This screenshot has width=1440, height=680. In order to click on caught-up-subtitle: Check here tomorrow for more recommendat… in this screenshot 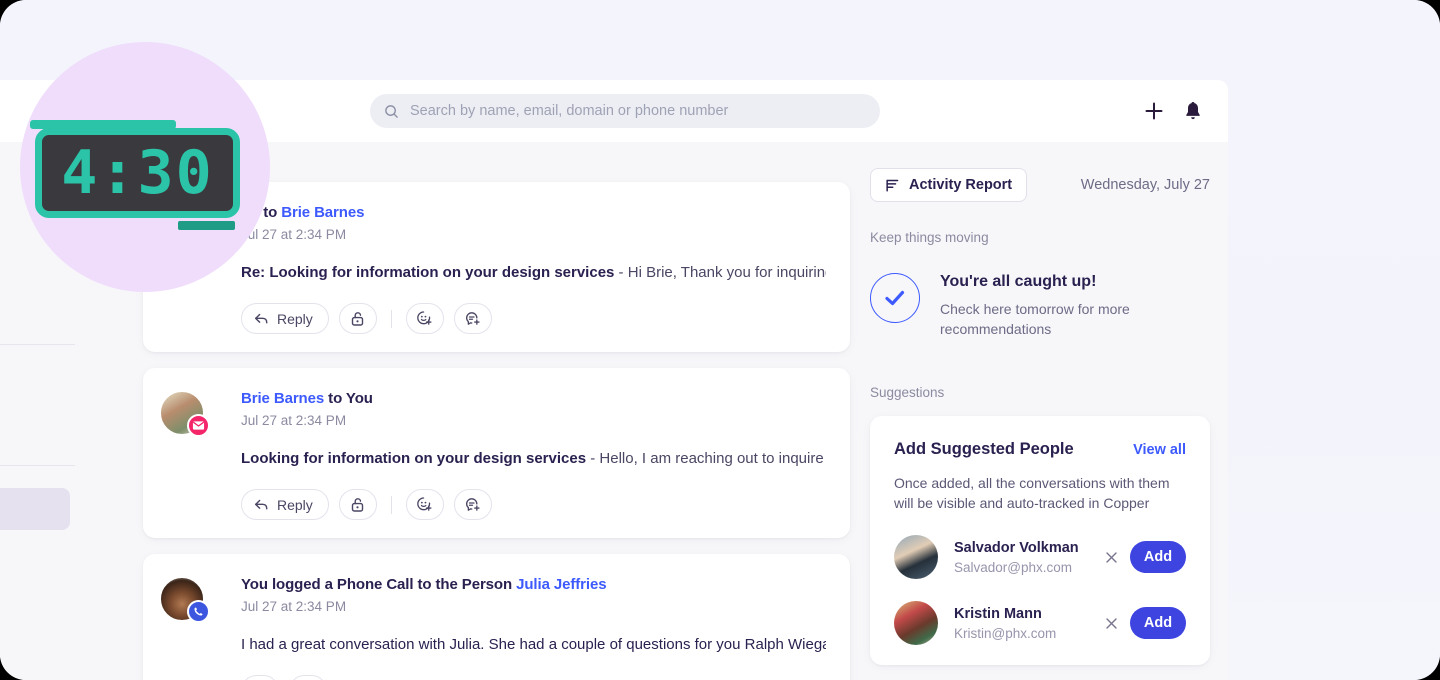, I will do `click(1035, 319)`.